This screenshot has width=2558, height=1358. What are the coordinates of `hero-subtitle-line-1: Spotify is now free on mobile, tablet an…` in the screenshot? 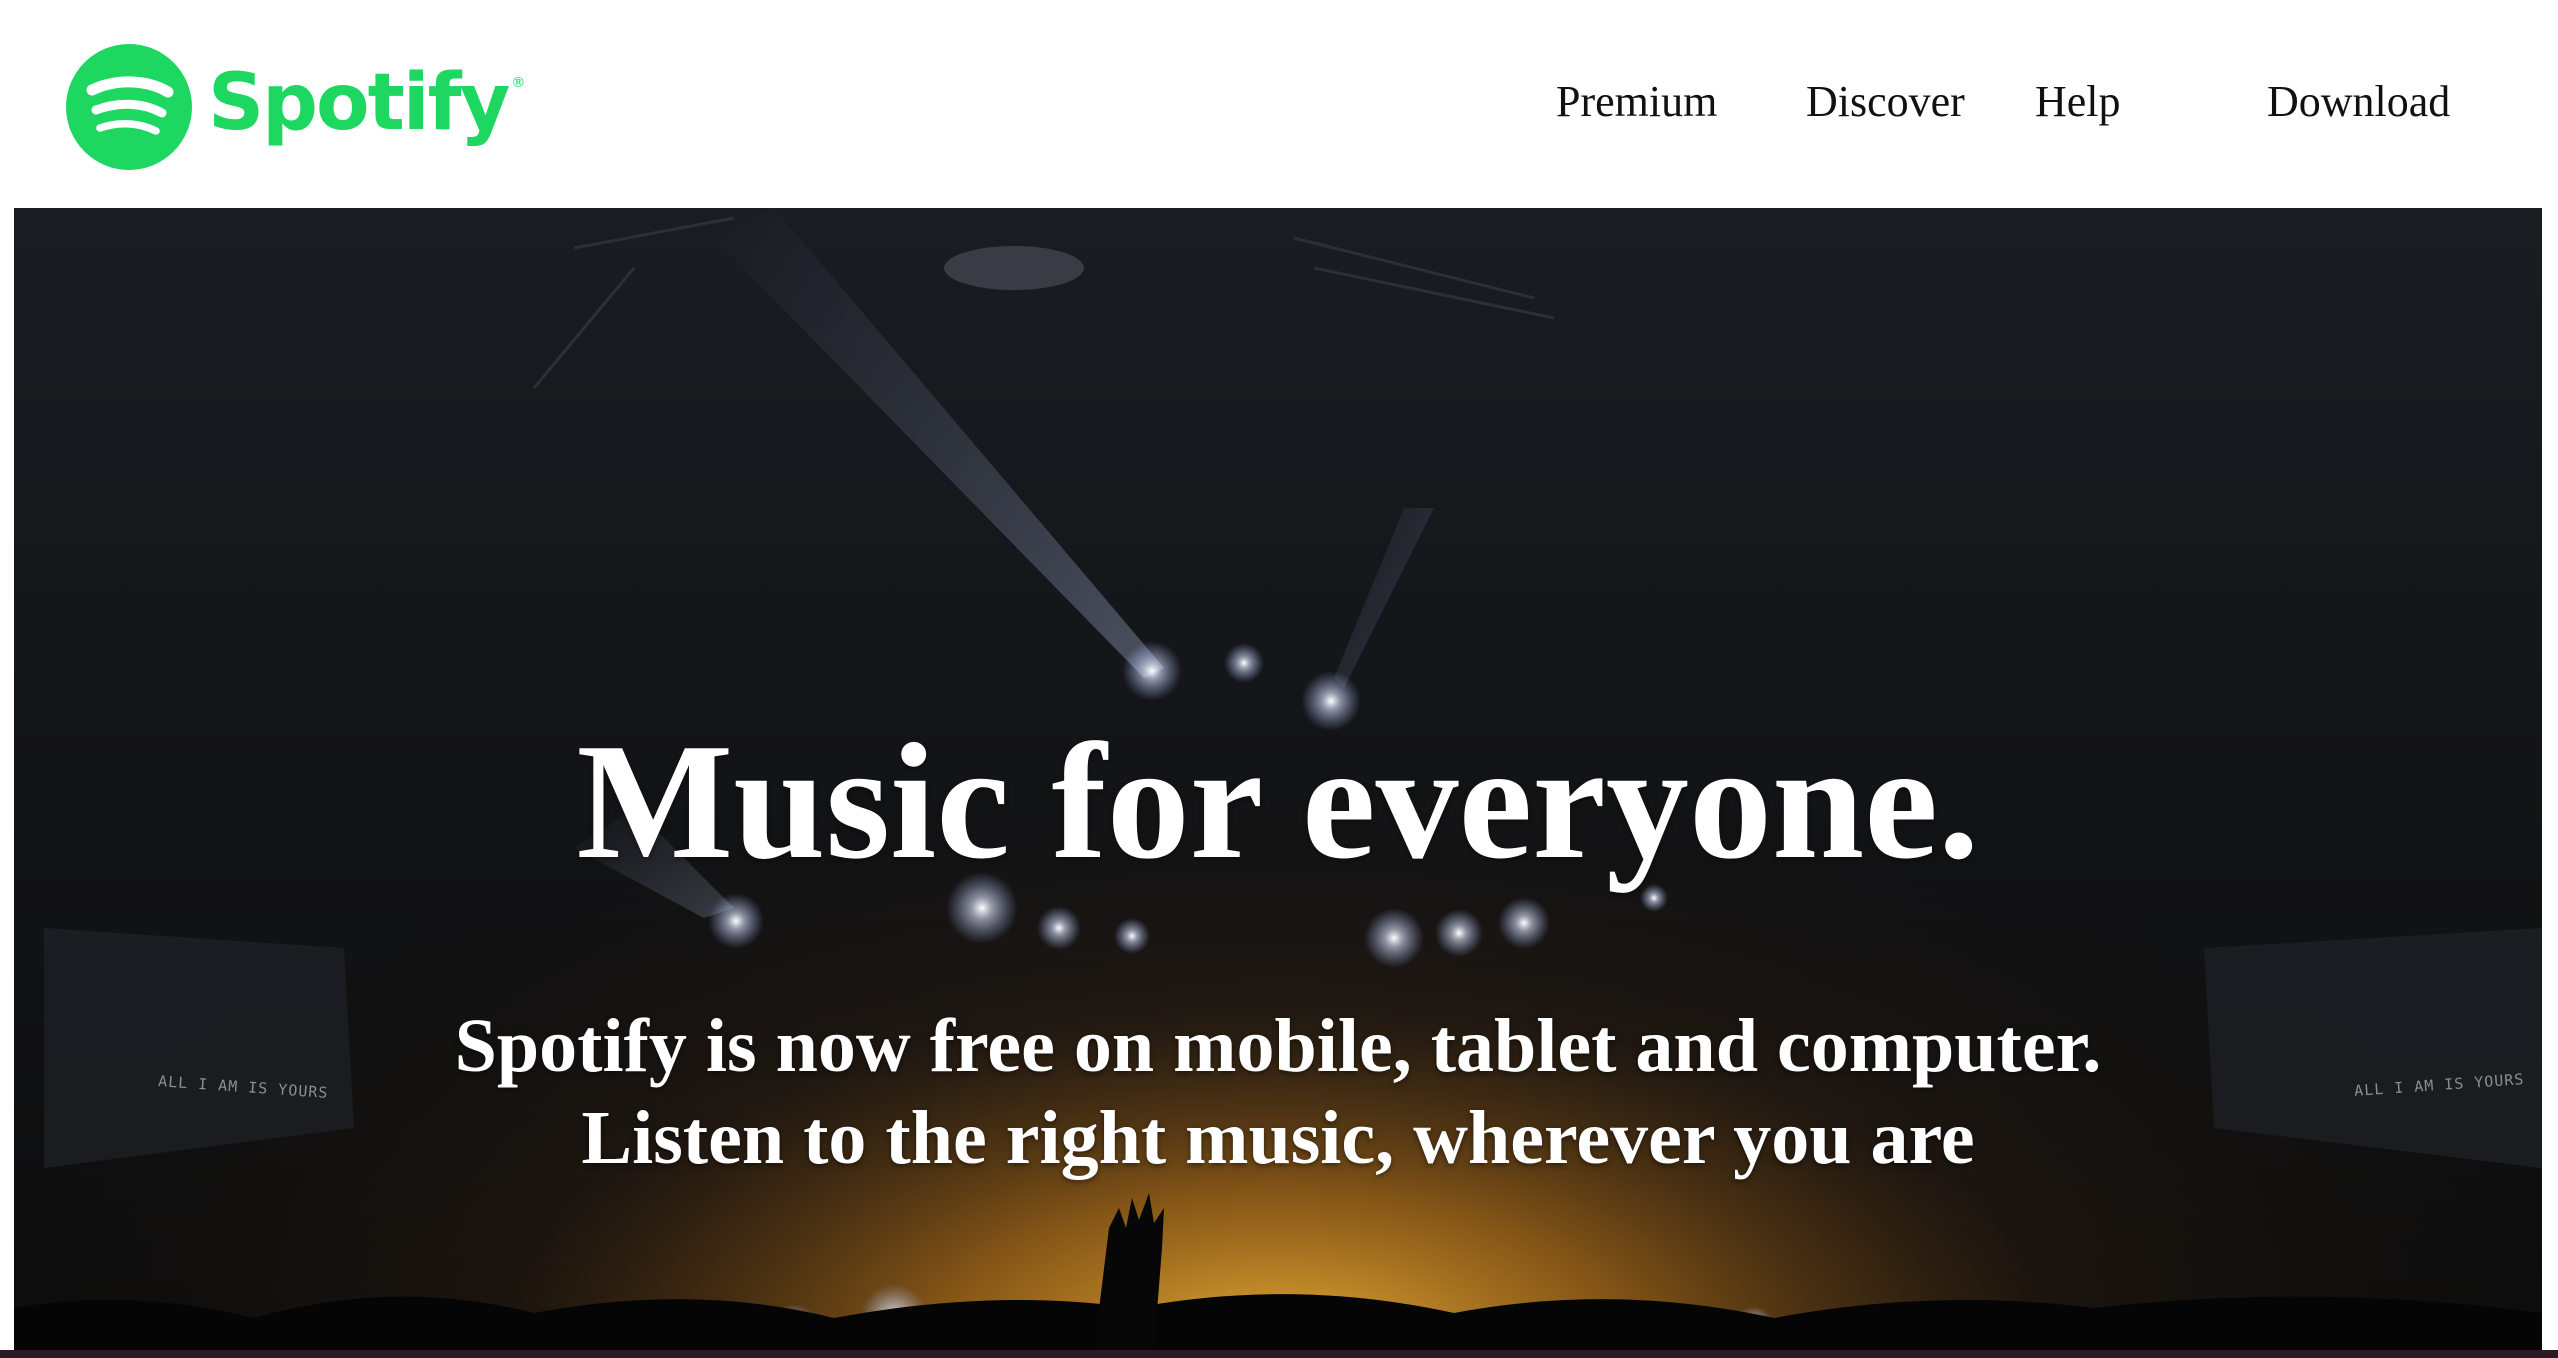 It's located at (1278, 1046).